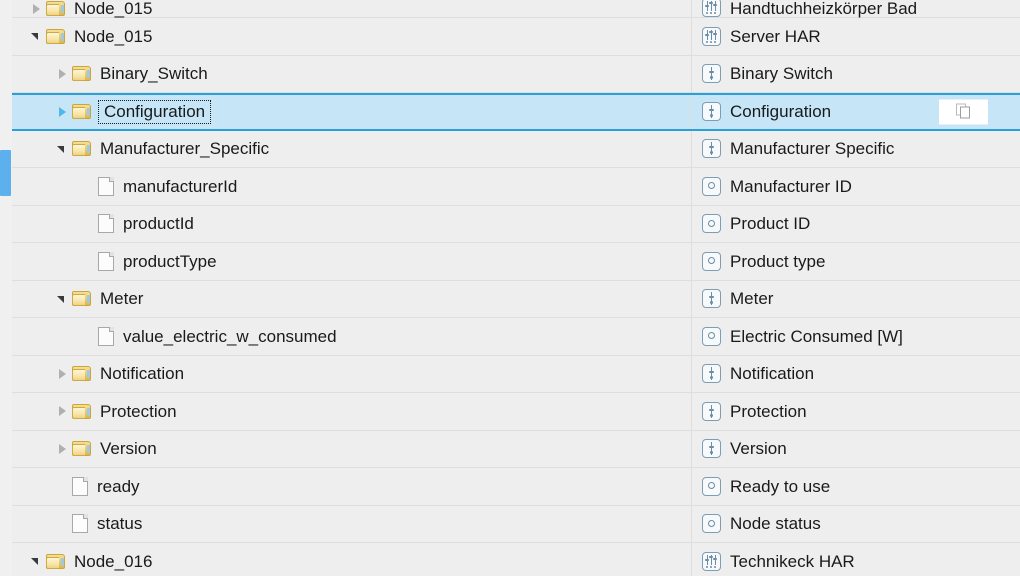  What do you see at coordinates (170, 261) in the screenshot?
I see `node-name-label: productType` at bounding box center [170, 261].